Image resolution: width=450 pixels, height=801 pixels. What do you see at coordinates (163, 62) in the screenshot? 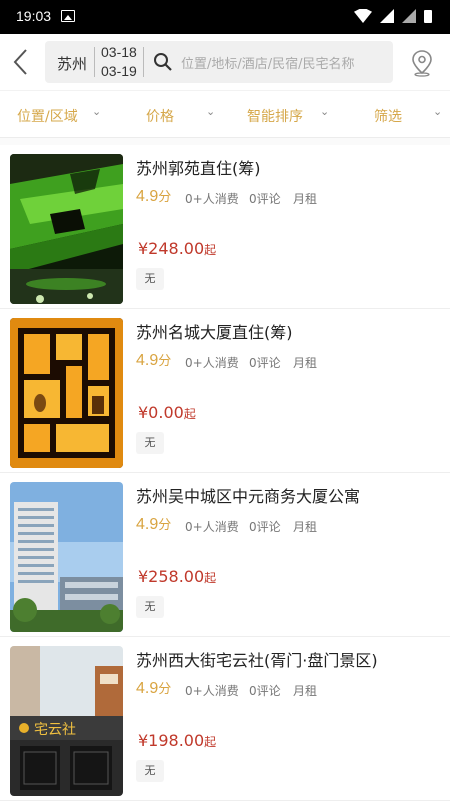
I see `search-icon` at bounding box center [163, 62].